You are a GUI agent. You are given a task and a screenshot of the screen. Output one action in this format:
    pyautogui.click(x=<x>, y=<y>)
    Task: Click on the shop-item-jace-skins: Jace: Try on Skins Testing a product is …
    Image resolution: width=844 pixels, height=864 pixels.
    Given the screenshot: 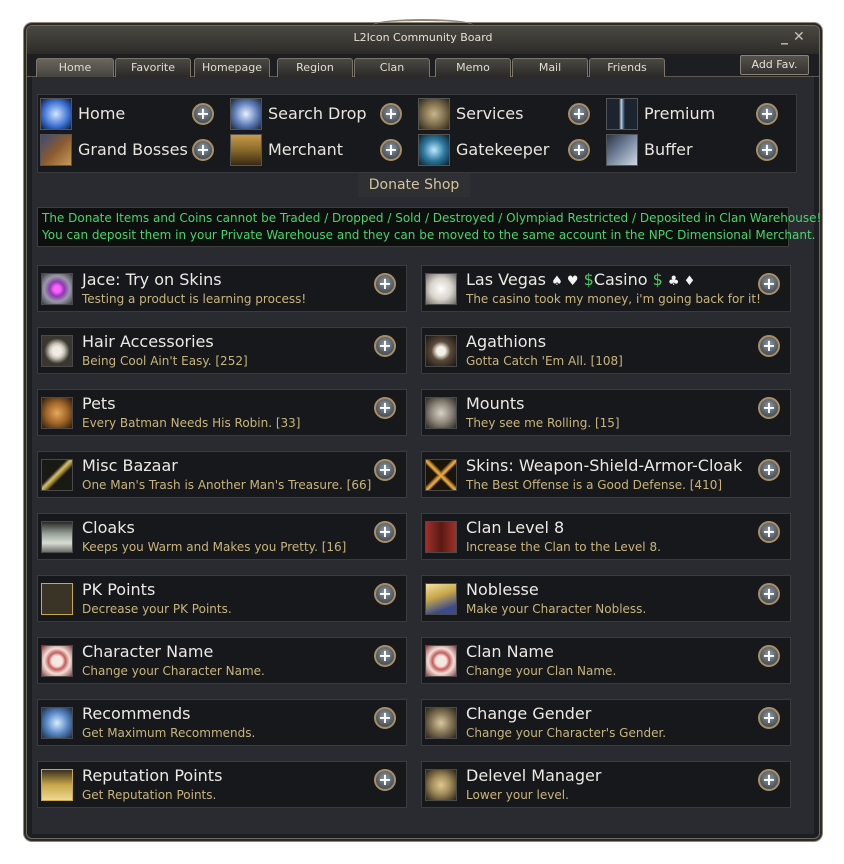 What is the action you would take?
    pyautogui.click(x=222, y=288)
    